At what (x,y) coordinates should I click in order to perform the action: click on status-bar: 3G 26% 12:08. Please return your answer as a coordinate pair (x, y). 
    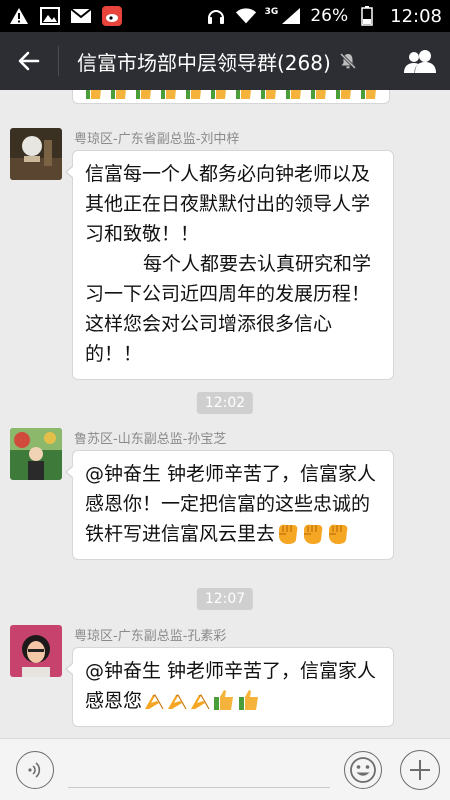
    Looking at the image, I should click on (225, 16).